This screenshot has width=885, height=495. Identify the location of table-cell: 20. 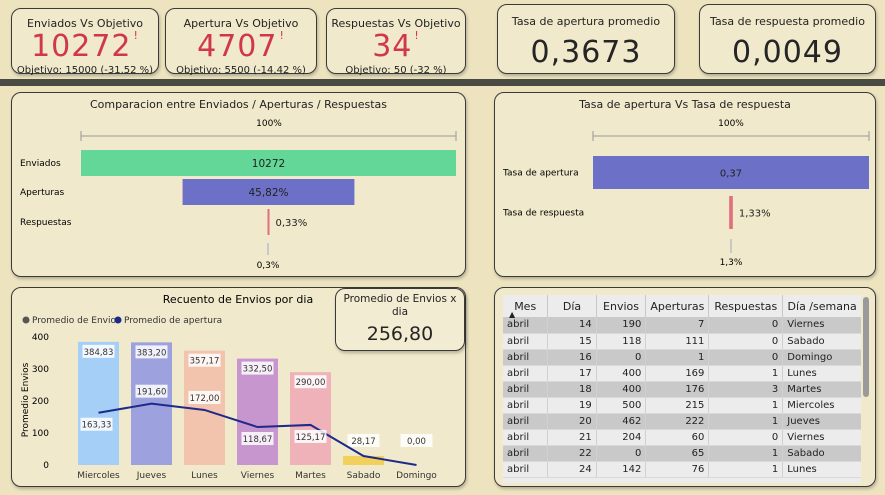
(572, 421).